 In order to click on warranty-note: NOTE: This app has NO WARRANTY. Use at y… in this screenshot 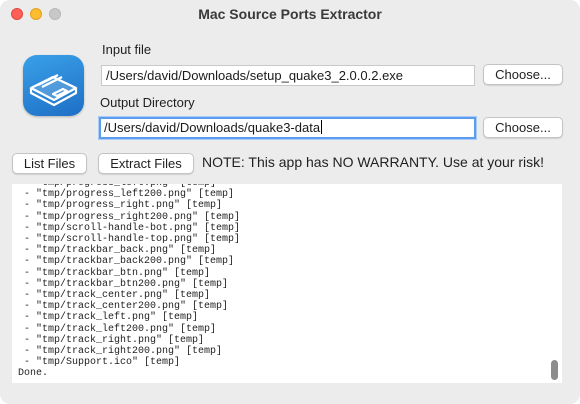, I will do `click(373, 162)`.